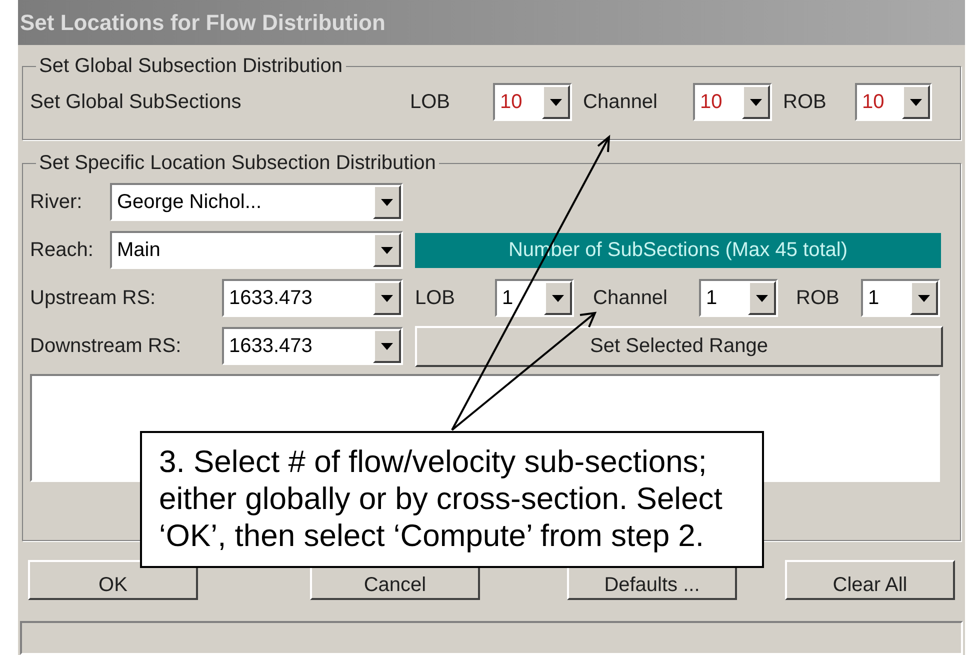 This screenshot has height=655, width=973. What do you see at coordinates (136, 102) in the screenshot?
I see `field-label: Set Global SubSections` at bounding box center [136, 102].